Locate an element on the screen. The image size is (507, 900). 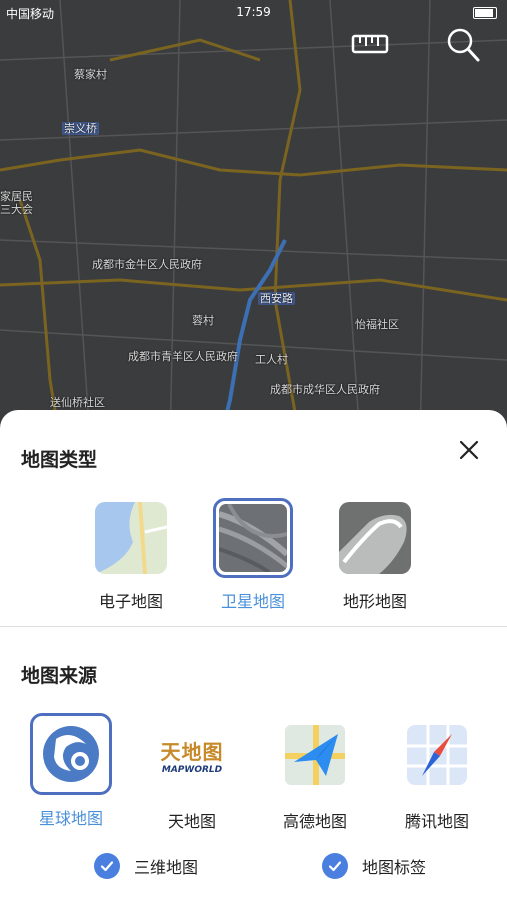
map-source-label: 腾讯地图 is located at coordinates (436, 821).